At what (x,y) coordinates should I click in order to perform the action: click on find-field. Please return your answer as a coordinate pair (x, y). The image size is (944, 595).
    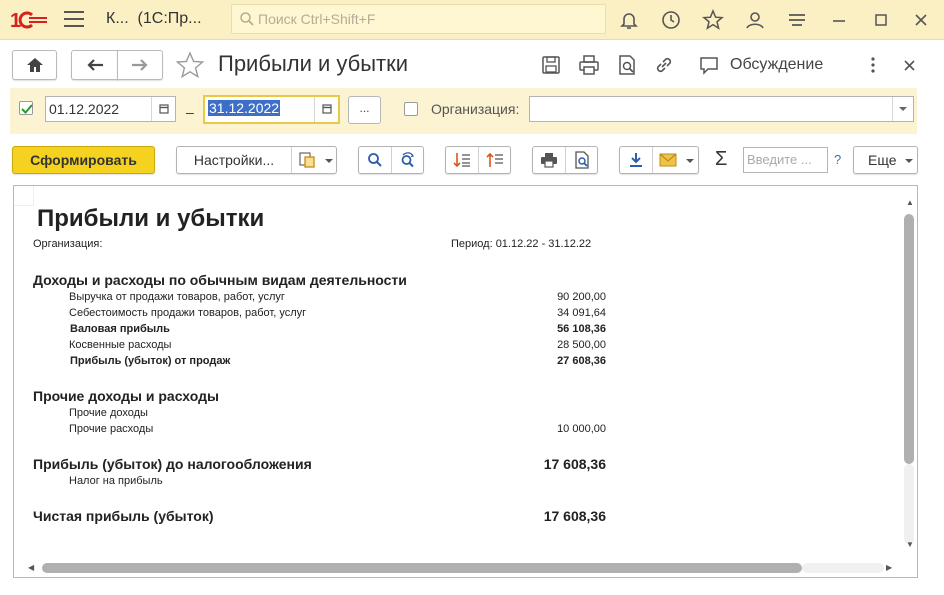
    Looking at the image, I should click on (785, 160).